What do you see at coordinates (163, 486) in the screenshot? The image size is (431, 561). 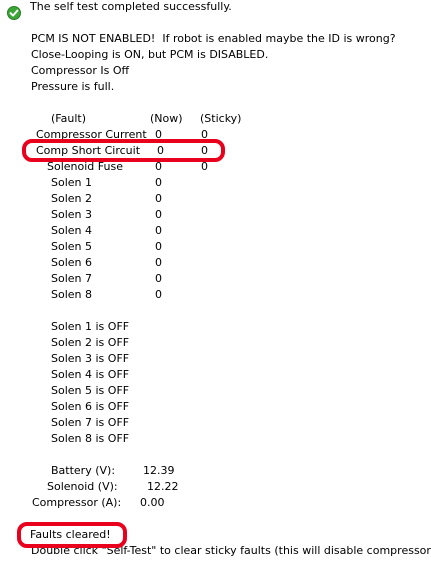 I see `solenoid-voltage-value: 12.22` at bounding box center [163, 486].